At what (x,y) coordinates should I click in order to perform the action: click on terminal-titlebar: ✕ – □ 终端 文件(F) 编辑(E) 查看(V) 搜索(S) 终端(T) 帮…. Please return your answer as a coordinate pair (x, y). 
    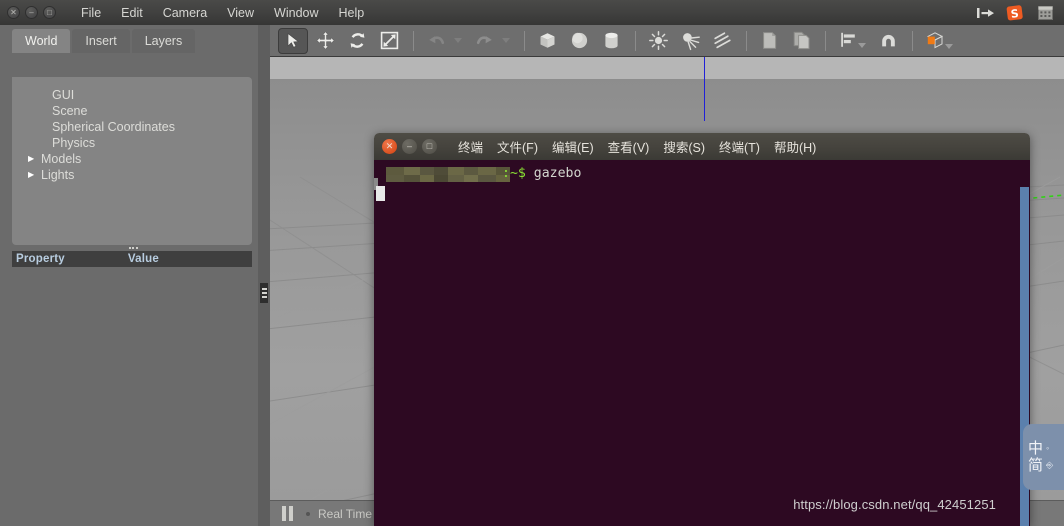
    Looking at the image, I should click on (702, 146).